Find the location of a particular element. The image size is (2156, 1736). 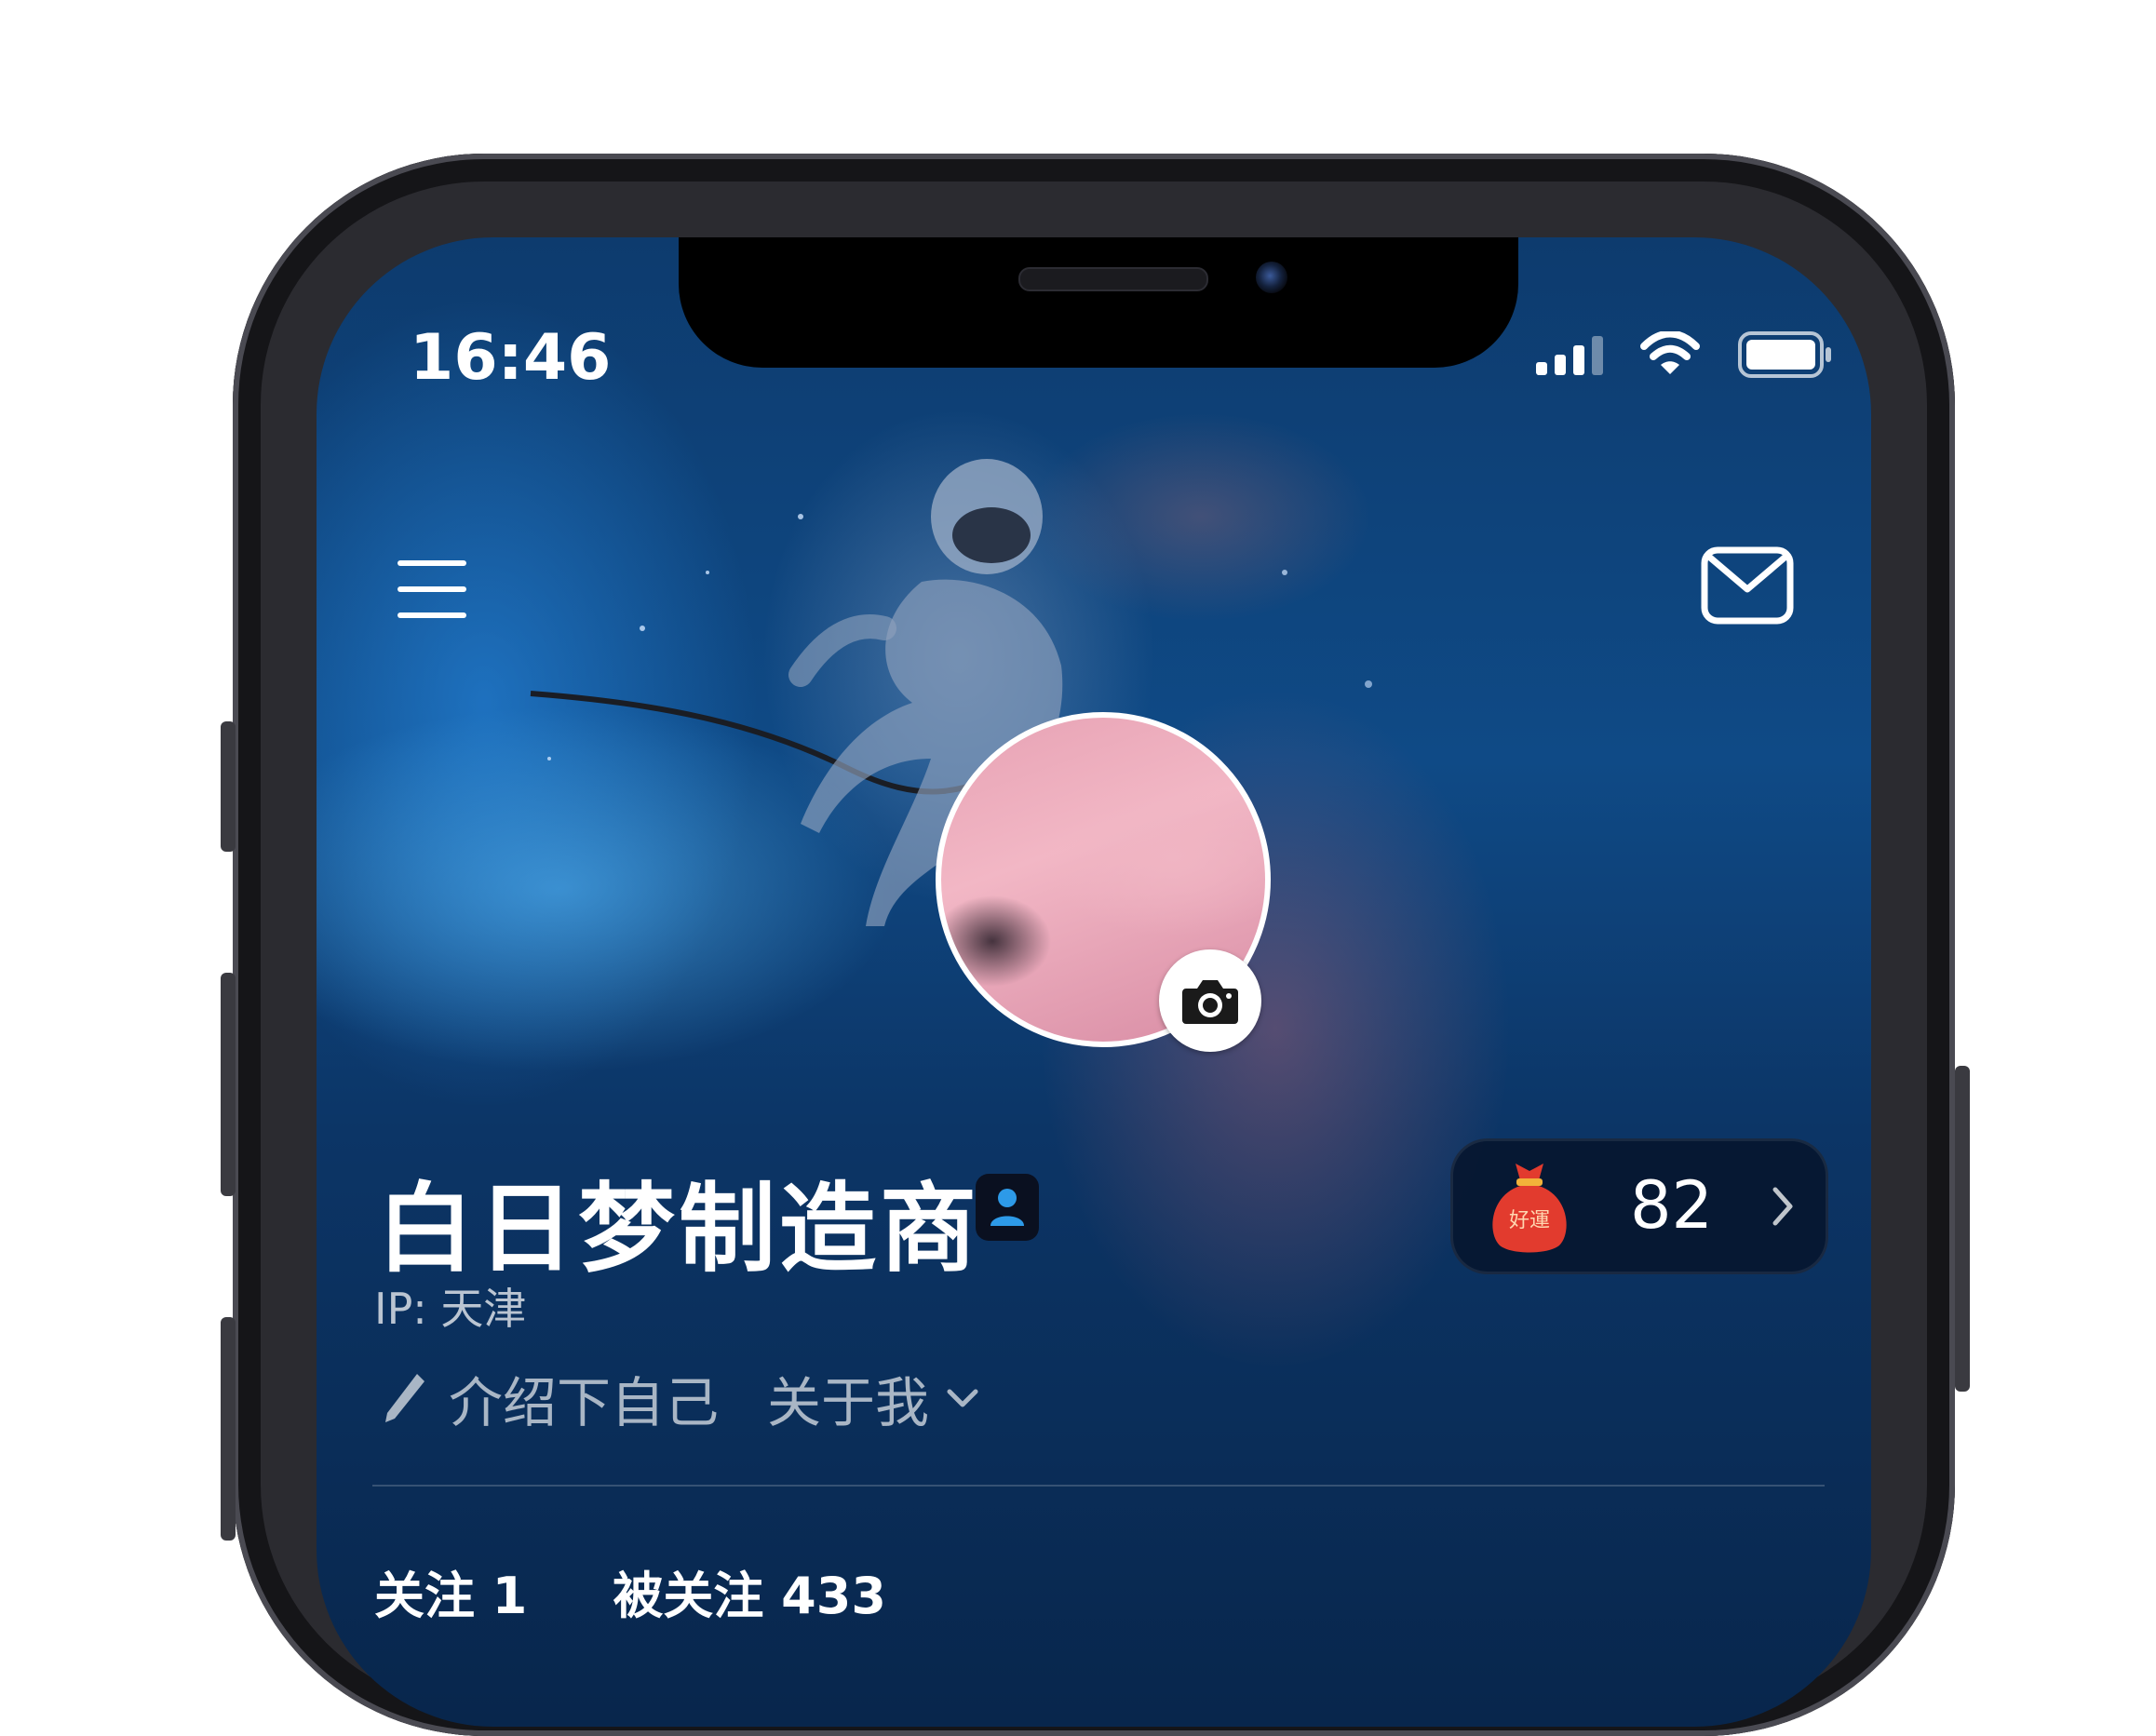

luck-card: 好運 82 is located at coordinates (1639, 1206).